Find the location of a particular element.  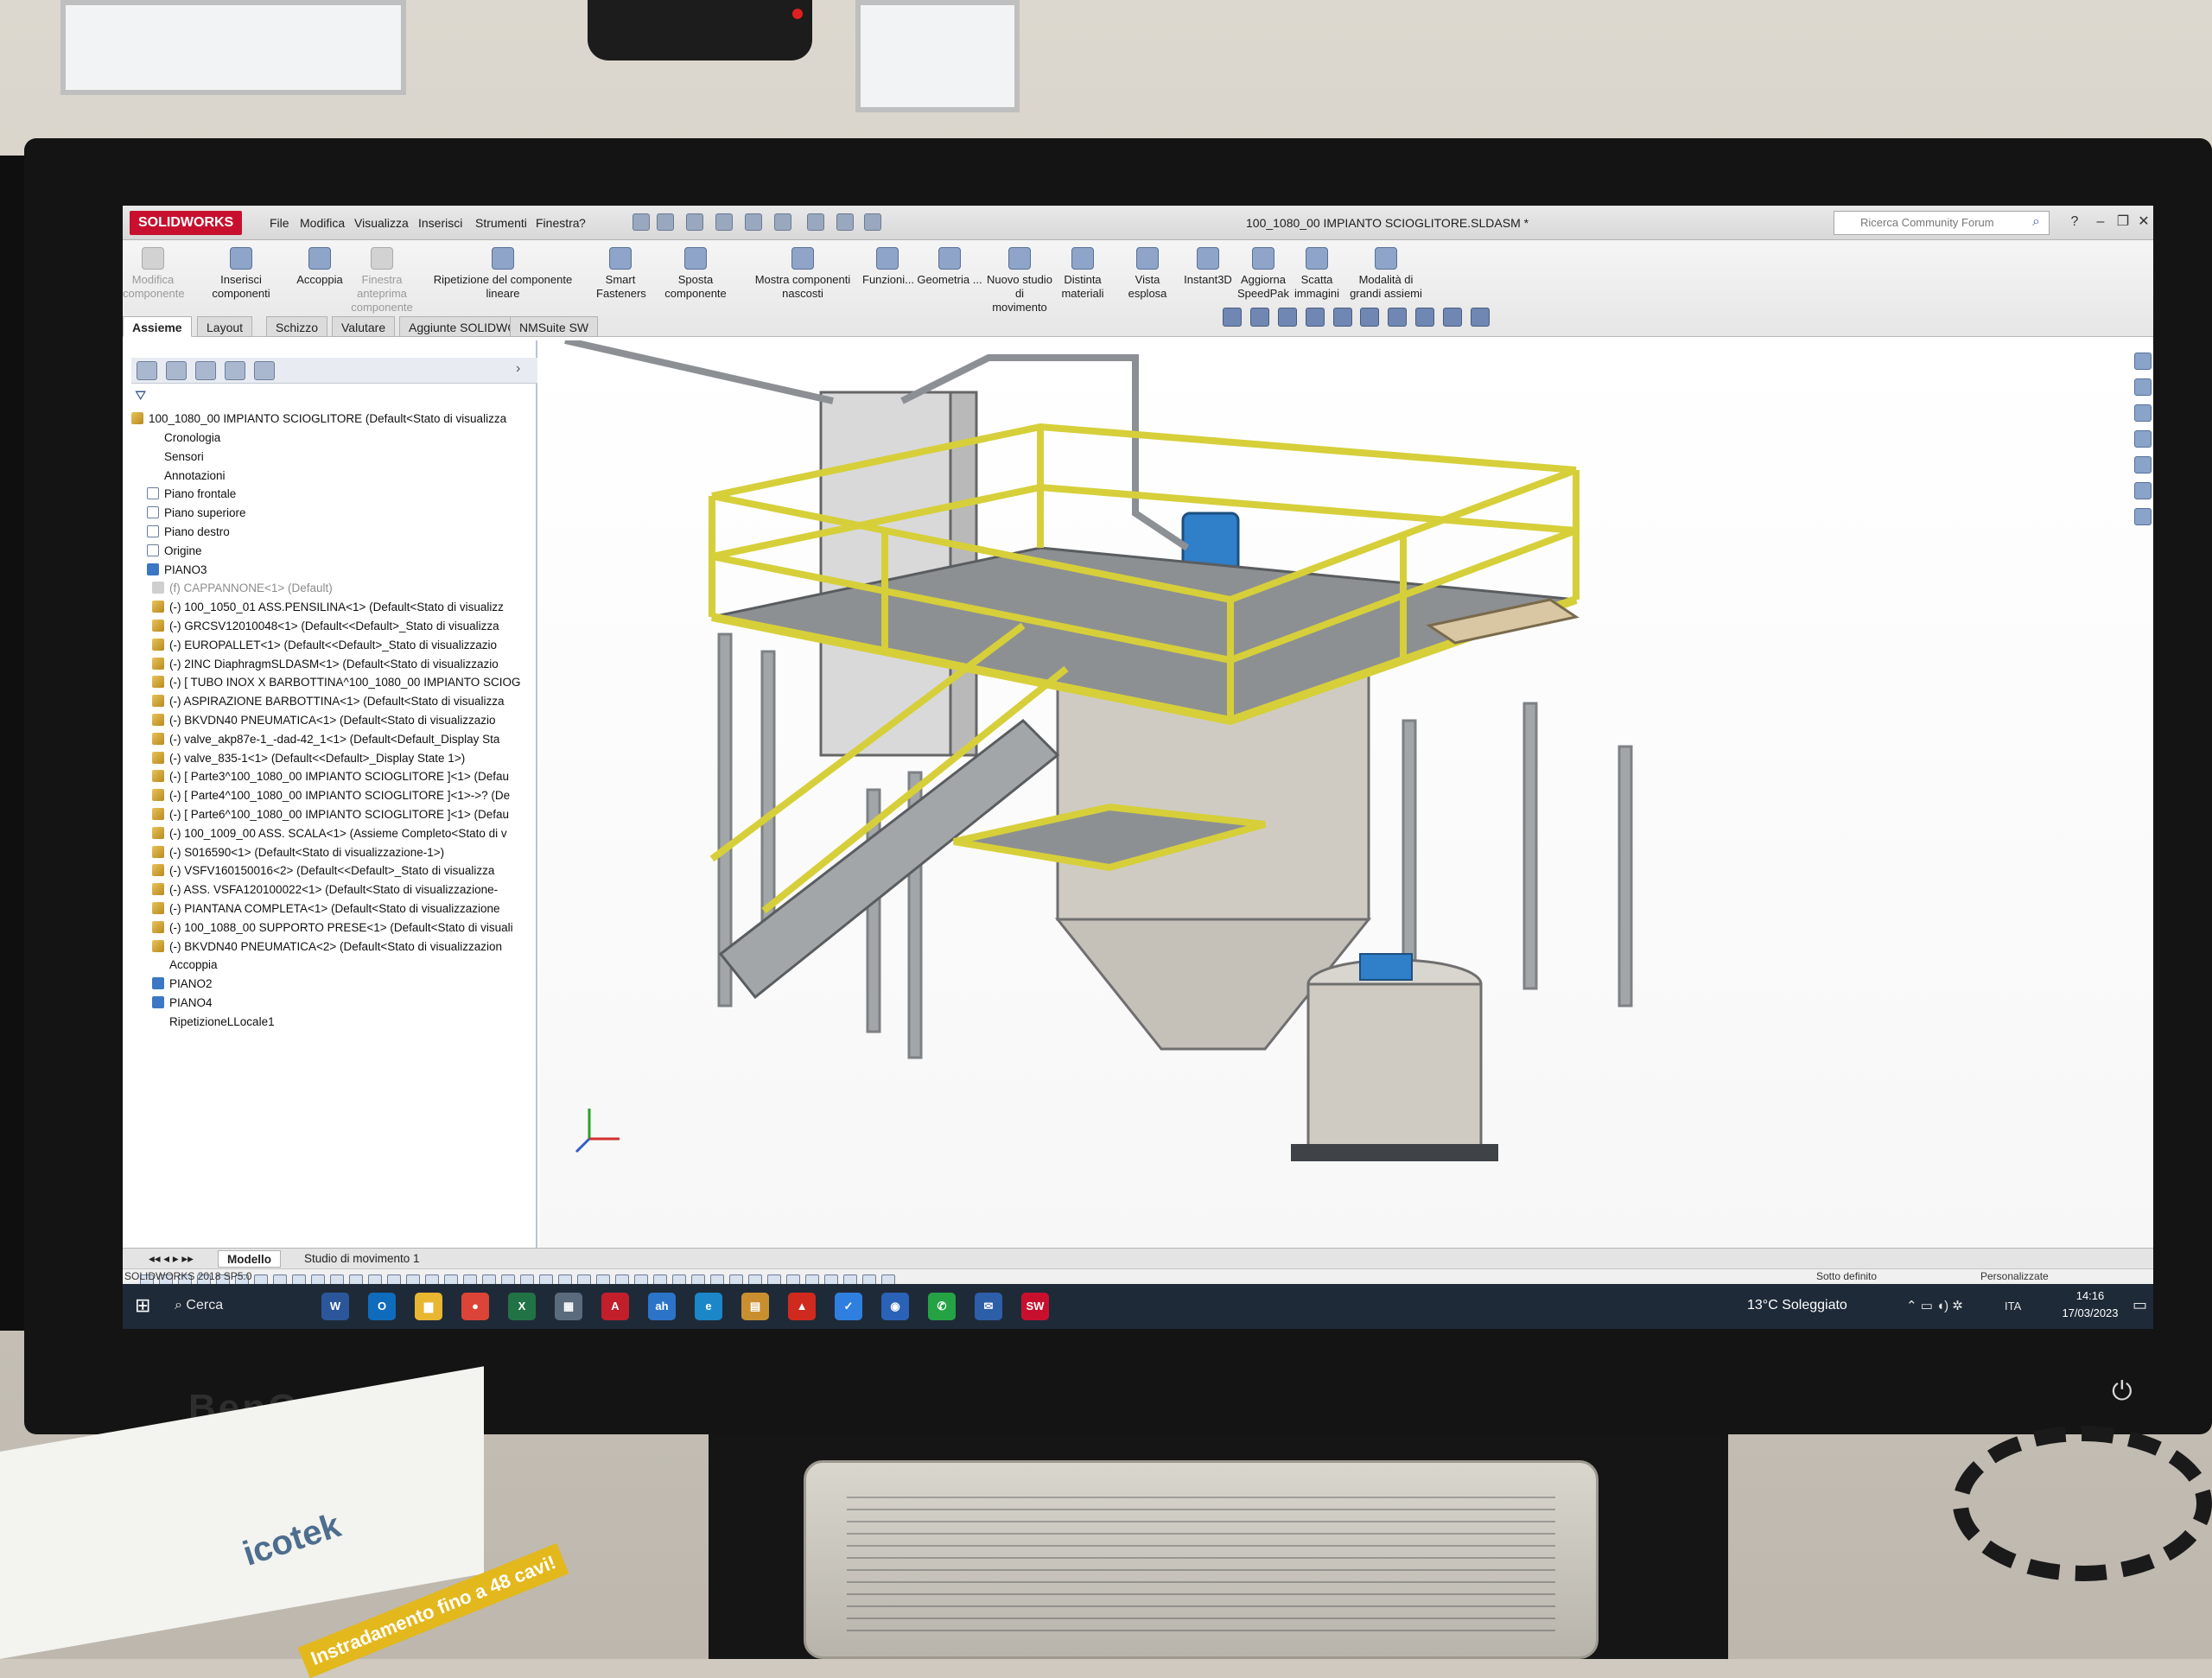

previous-view-icon is located at coordinates (1287, 318).